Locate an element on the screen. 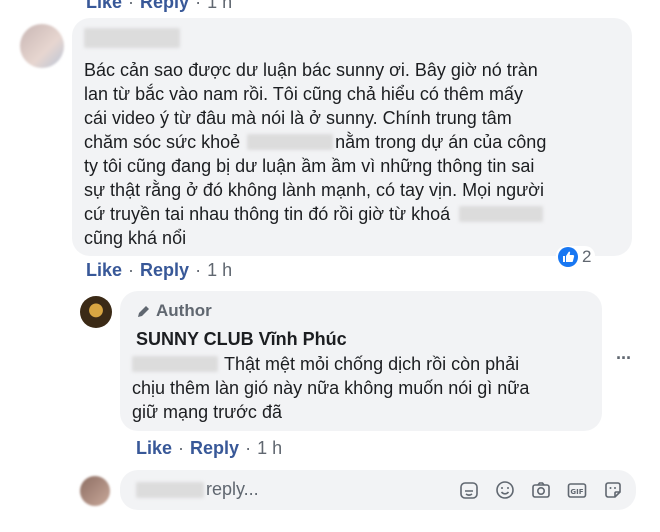  reply-line: Thật mệt mỏi chống dịch rồi còn phải is located at coordinates (362, 364).